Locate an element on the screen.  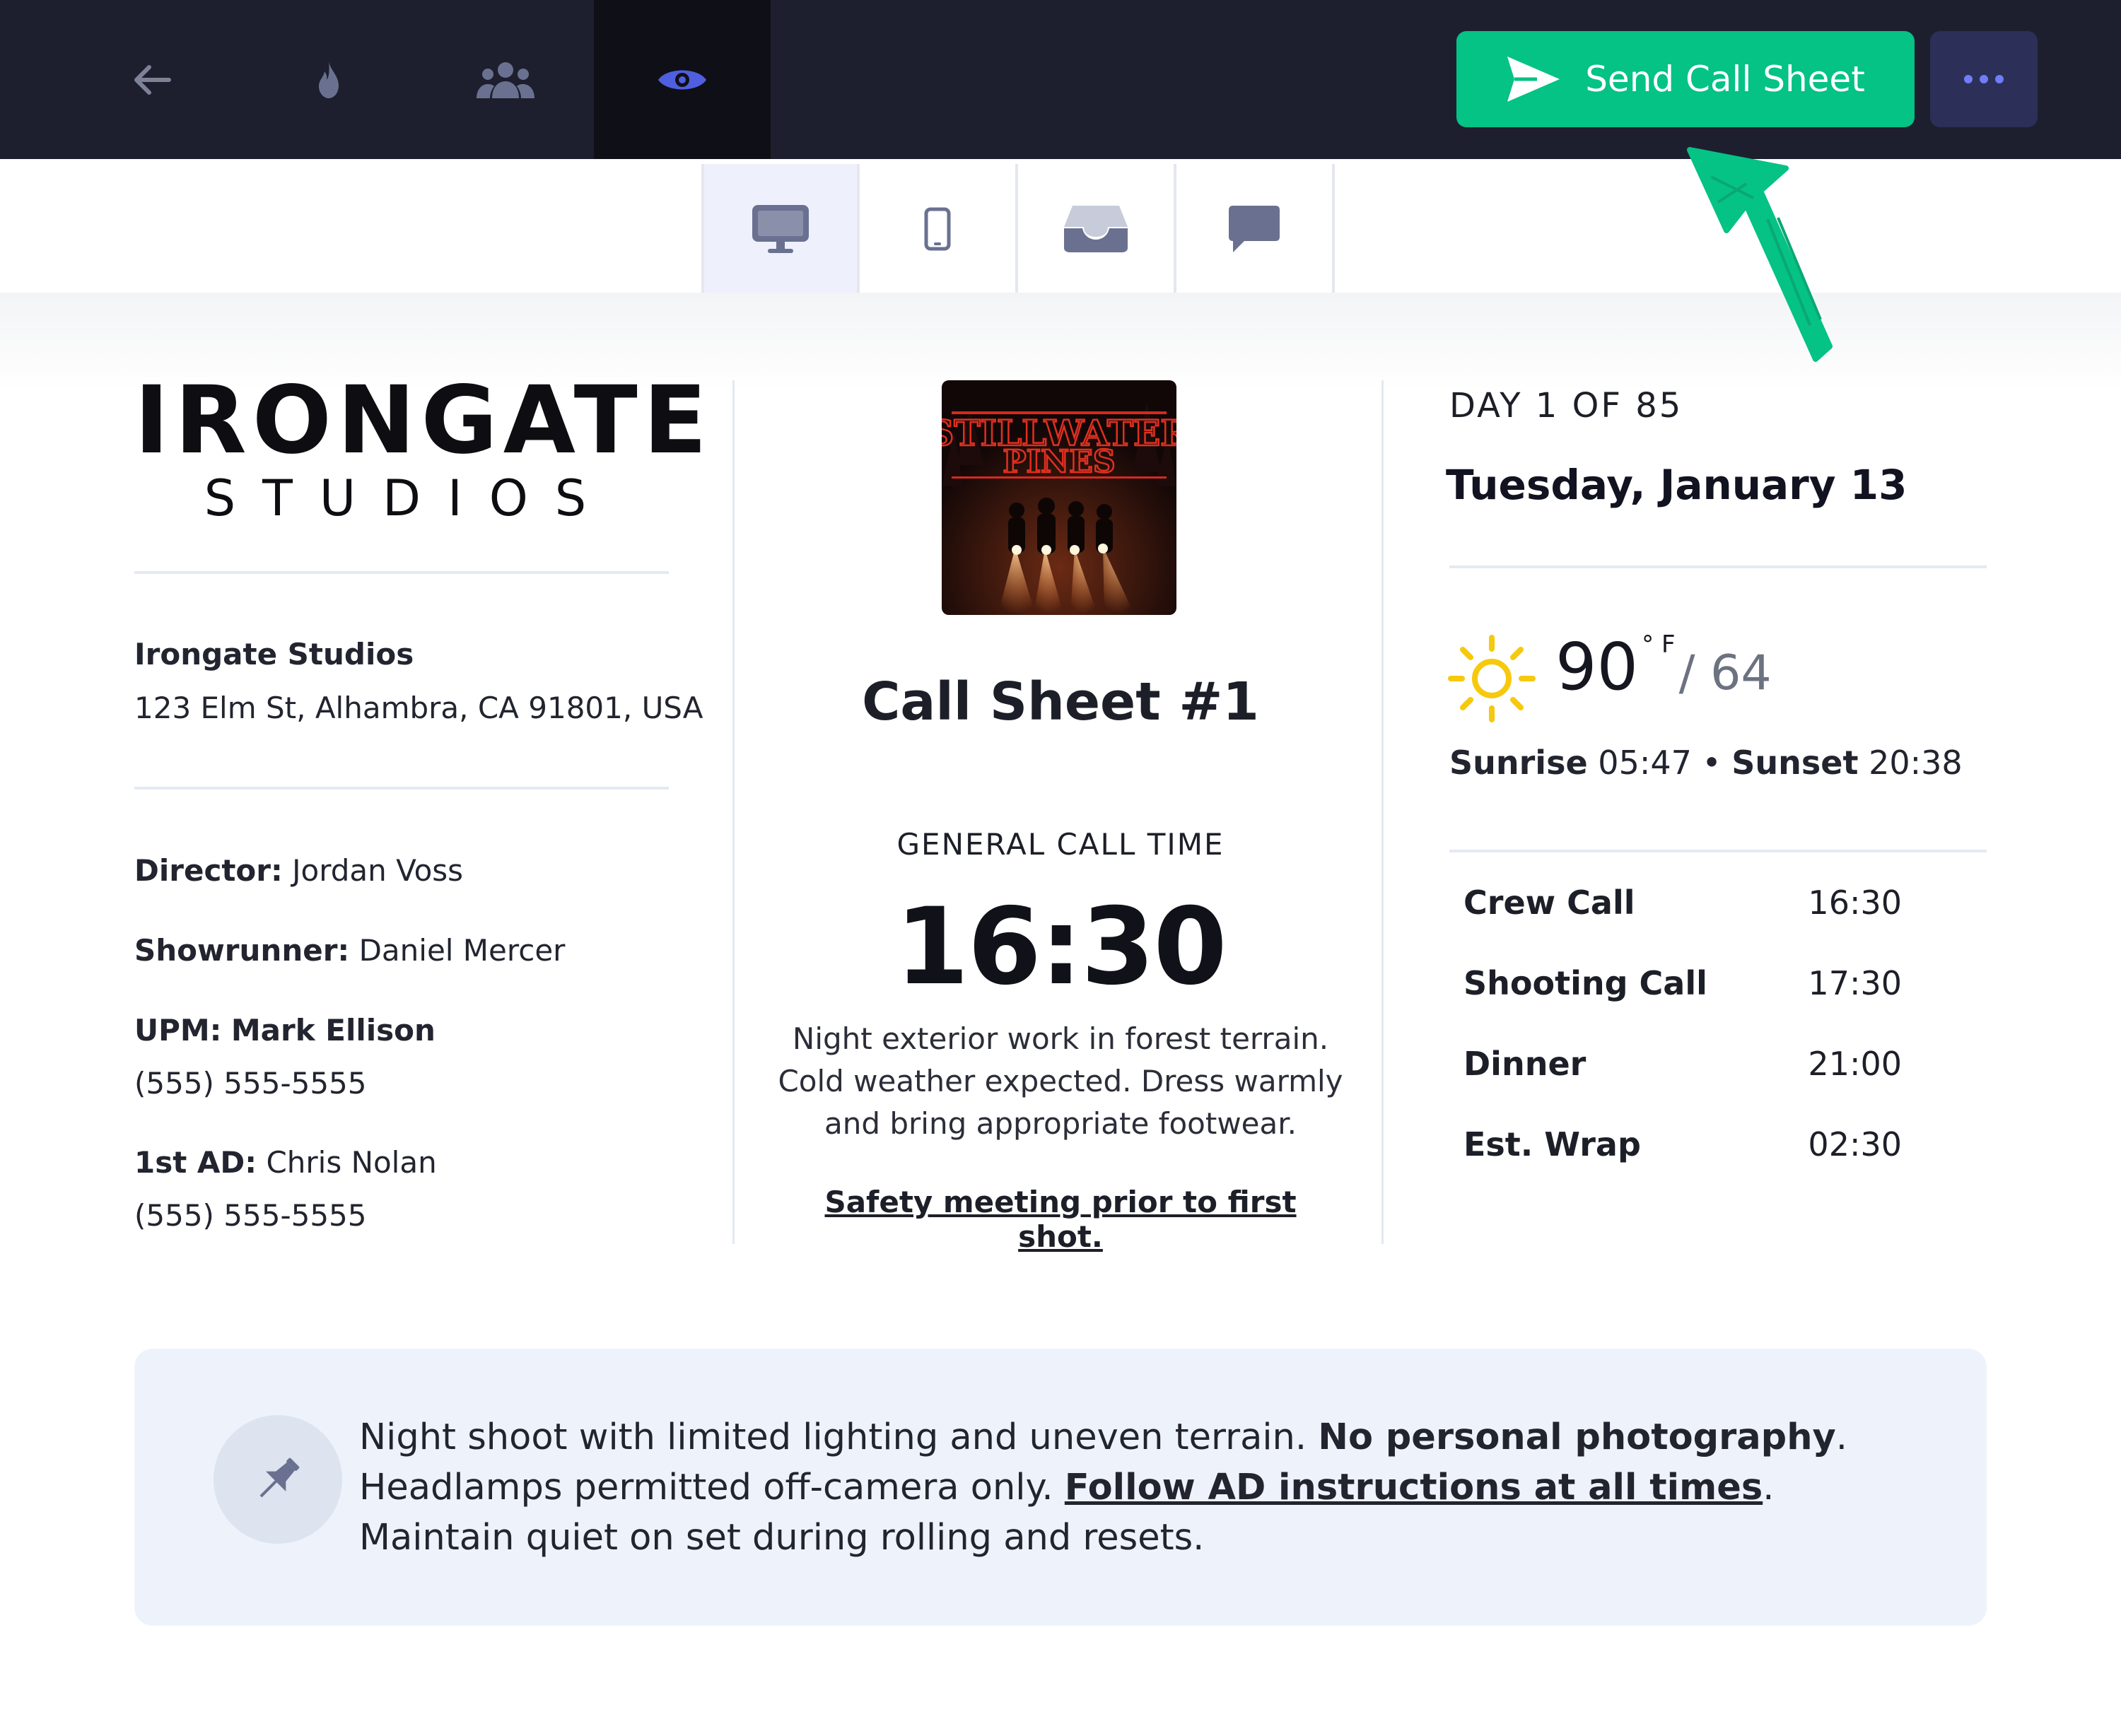
temp-high: 90 is located at coordinates (1597, 667).